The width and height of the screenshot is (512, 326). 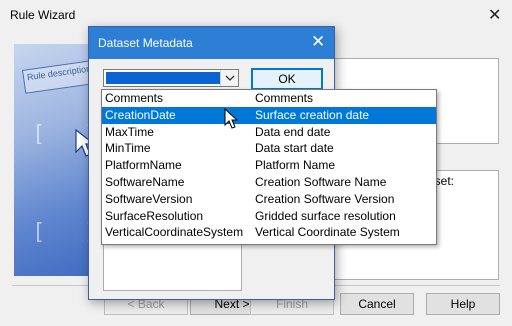 What do you see at coordinates (325, 198) in the screenshot?
I see `option-description: Creation Software Version` at bounding box center [325, 198].